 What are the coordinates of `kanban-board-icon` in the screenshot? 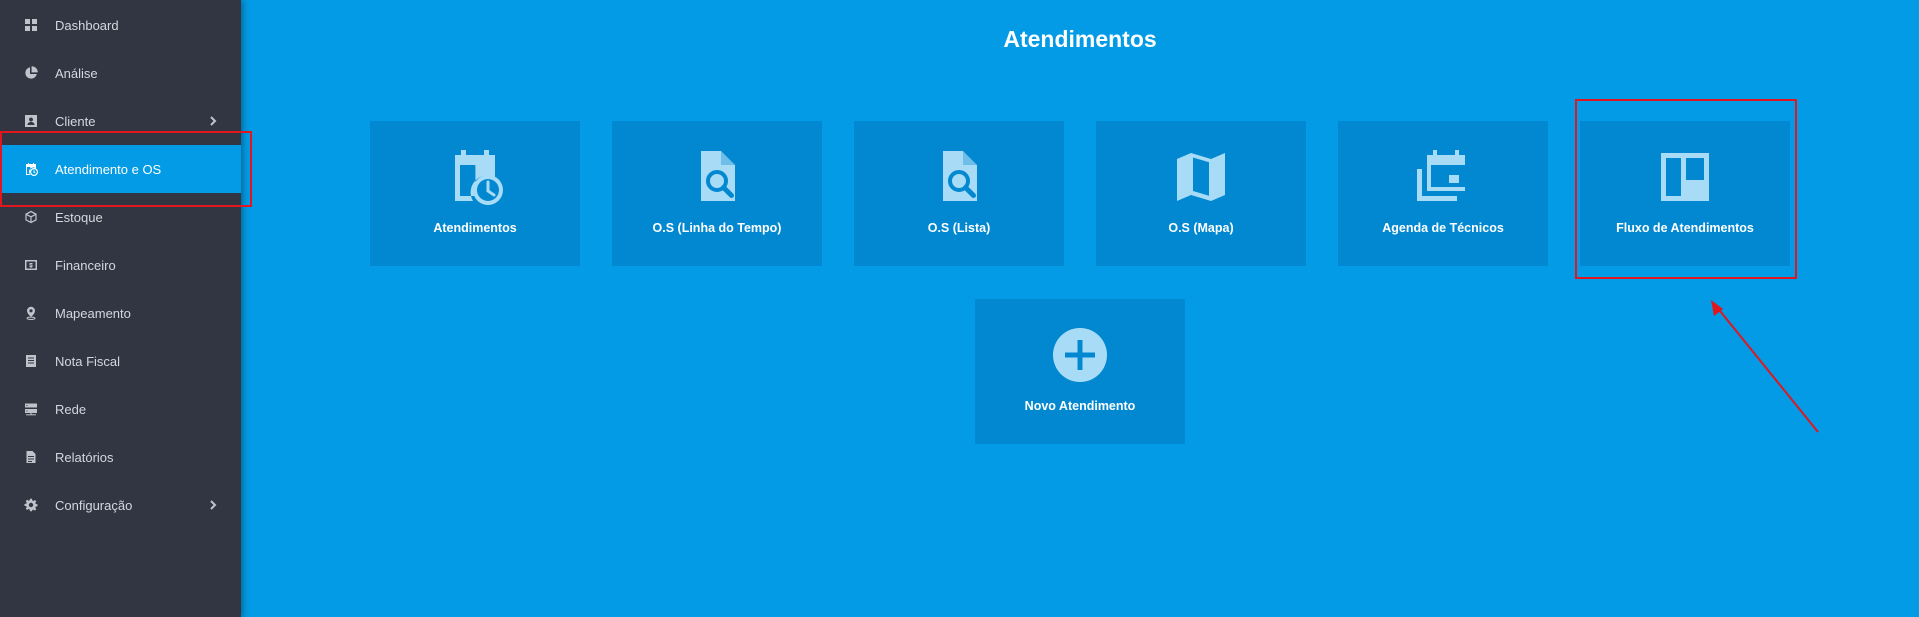 It's located at (1685, 177).